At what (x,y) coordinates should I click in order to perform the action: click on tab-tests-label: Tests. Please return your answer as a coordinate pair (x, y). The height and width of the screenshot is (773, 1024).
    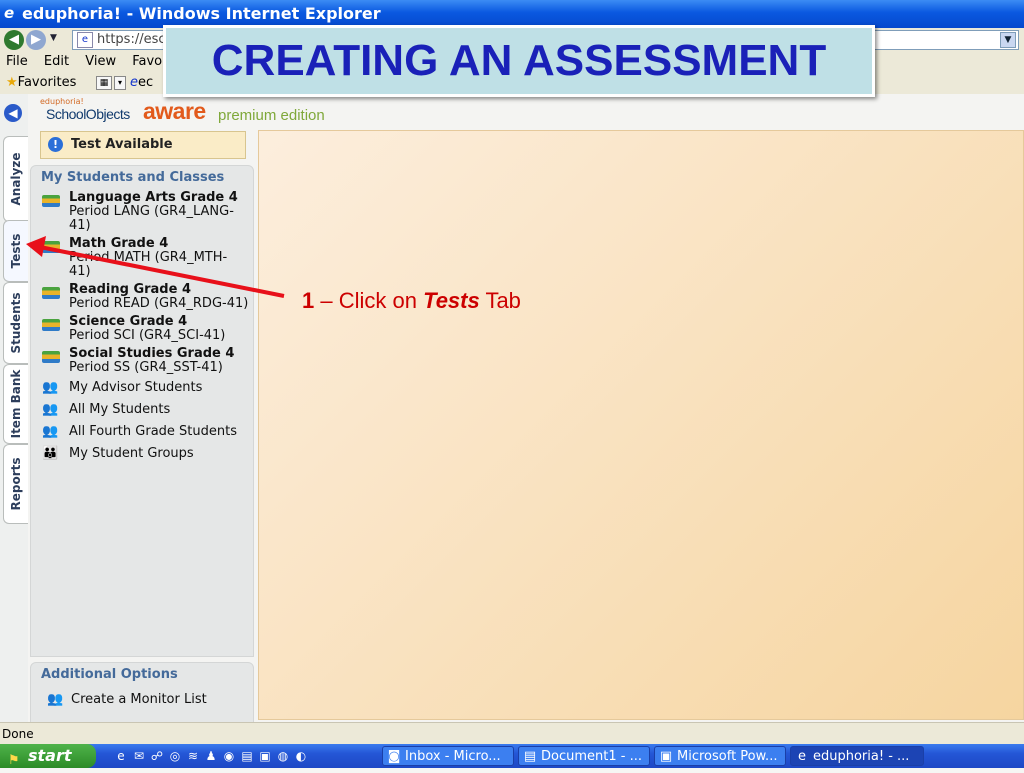
    Looking at the image, I should click on (16, 251).